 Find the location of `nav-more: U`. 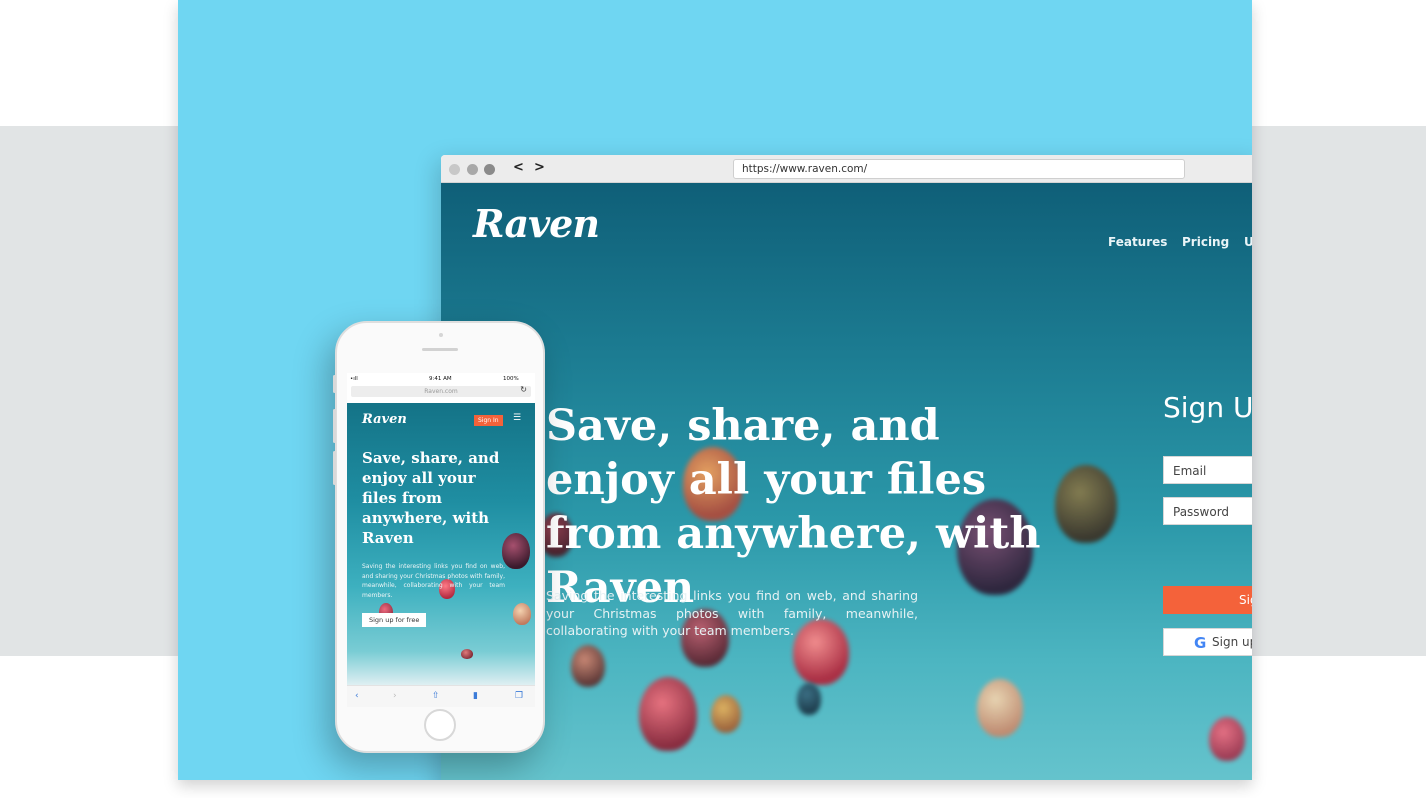

nav-more: U is located at coordinates (1248, 242).